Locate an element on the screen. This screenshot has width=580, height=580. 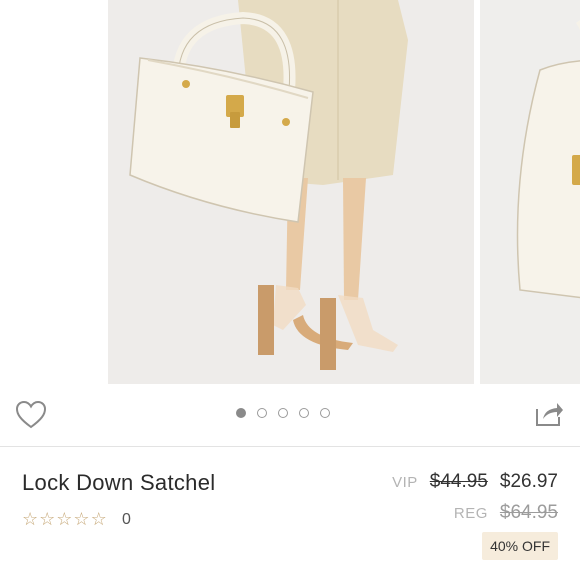
discount-badge: 40% OFF is located at coordinates (520, 546).